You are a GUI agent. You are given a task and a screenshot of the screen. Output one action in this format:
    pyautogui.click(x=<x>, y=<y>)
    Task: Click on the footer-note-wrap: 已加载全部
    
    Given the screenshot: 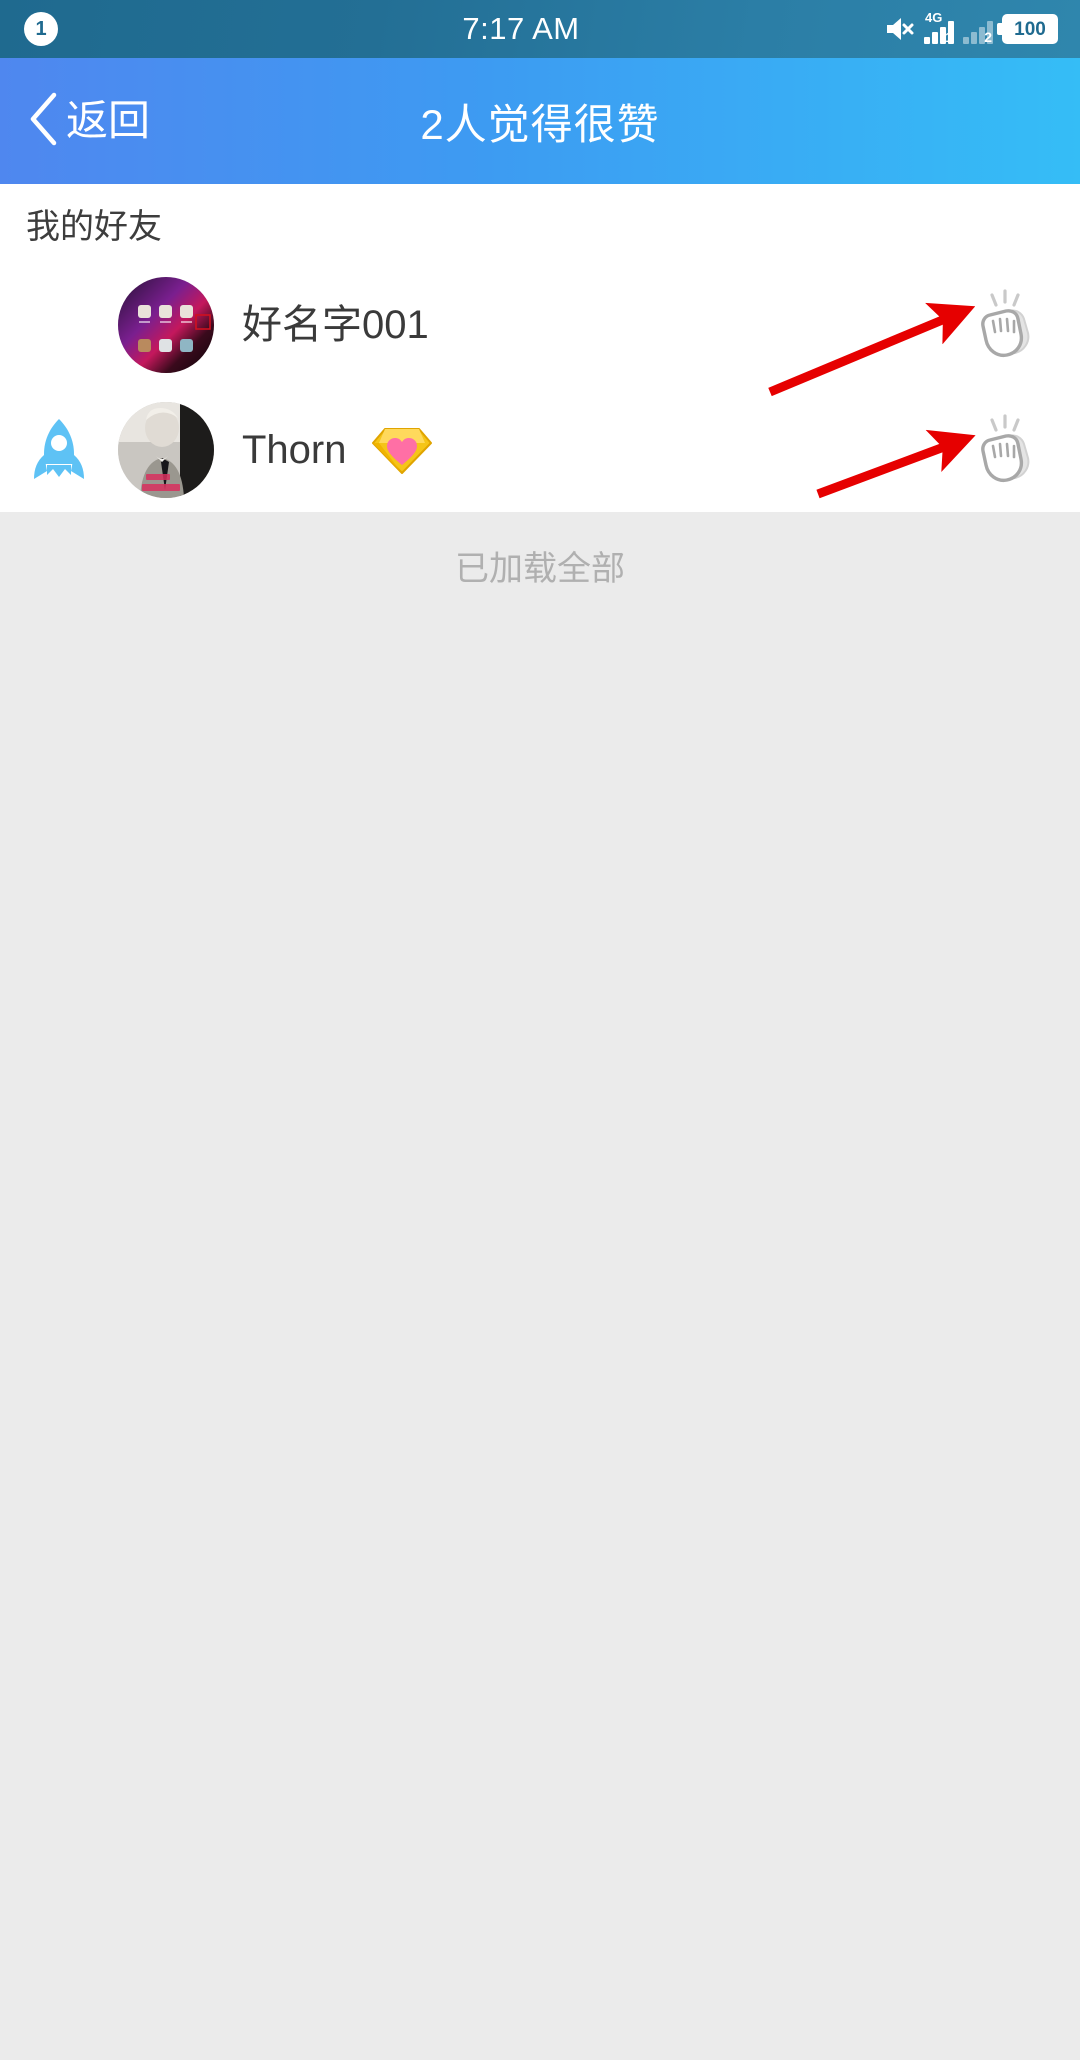 What is the action you would take?
    pyautogui.click(x=540, y=565)
    